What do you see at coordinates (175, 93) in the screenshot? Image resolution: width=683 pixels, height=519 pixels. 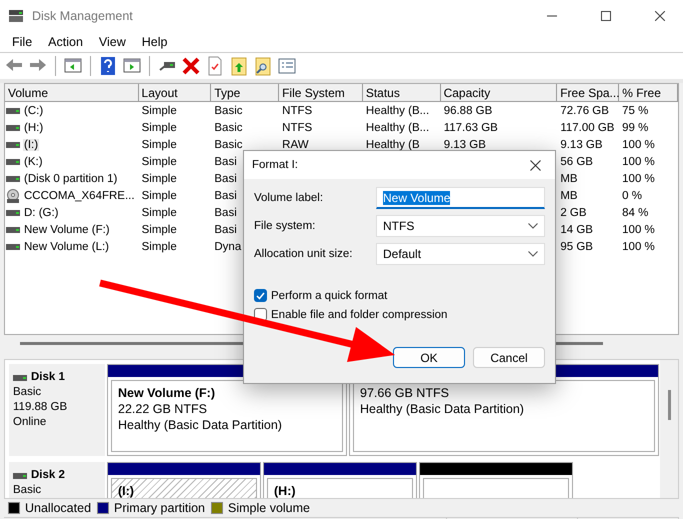 I see `column-header: Layout` at bounding box center [175, 93].